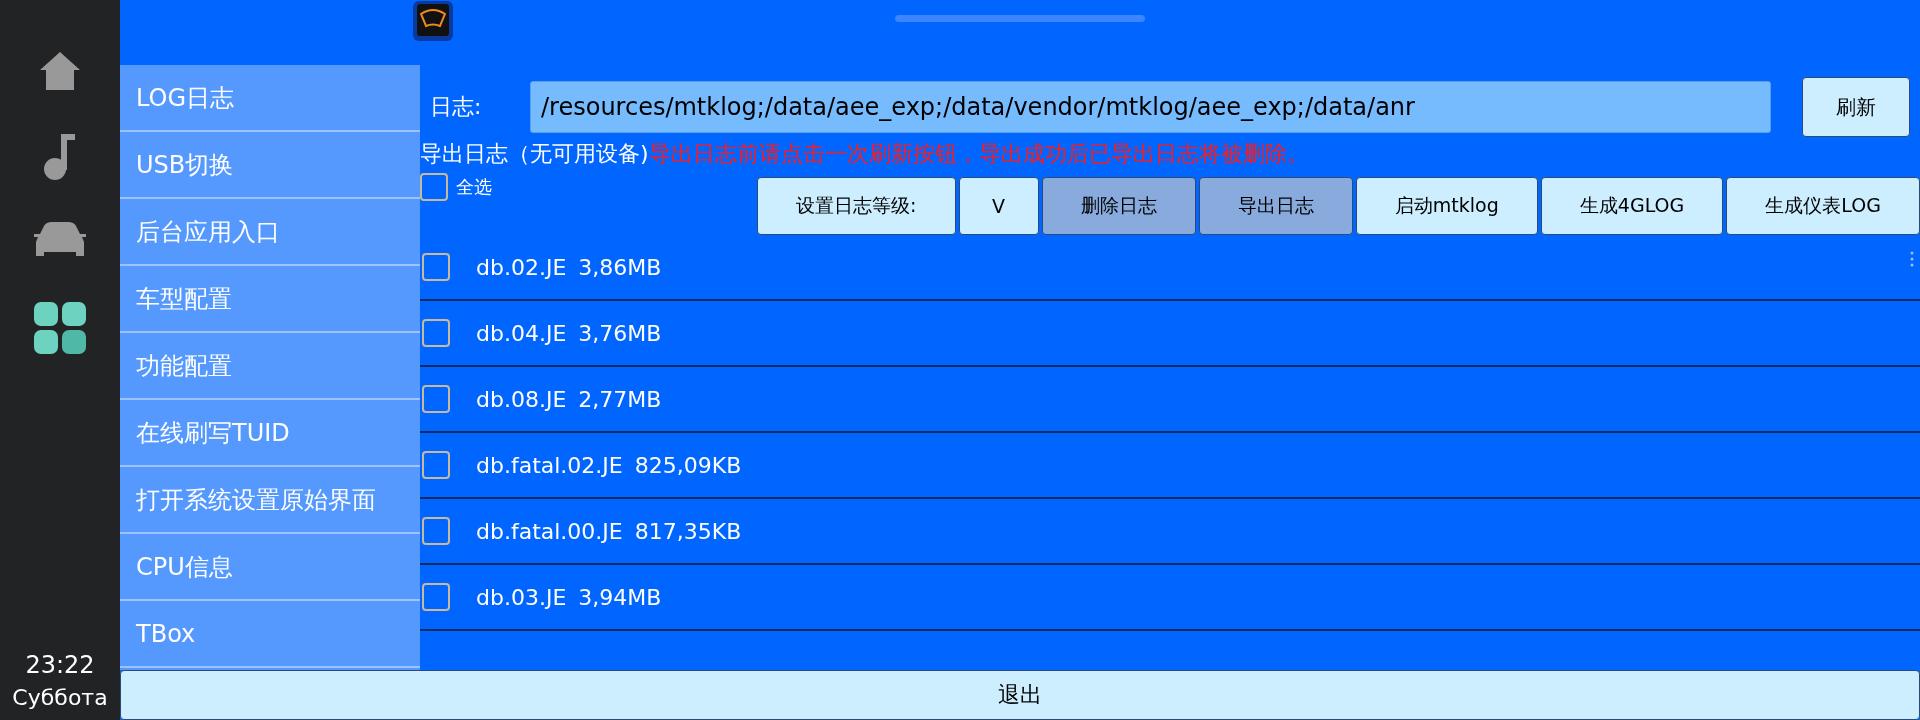  Describe the element at coordinates (1823, 206) in the screenshot. I see `action-button: 生成仪表LOG` at that location.